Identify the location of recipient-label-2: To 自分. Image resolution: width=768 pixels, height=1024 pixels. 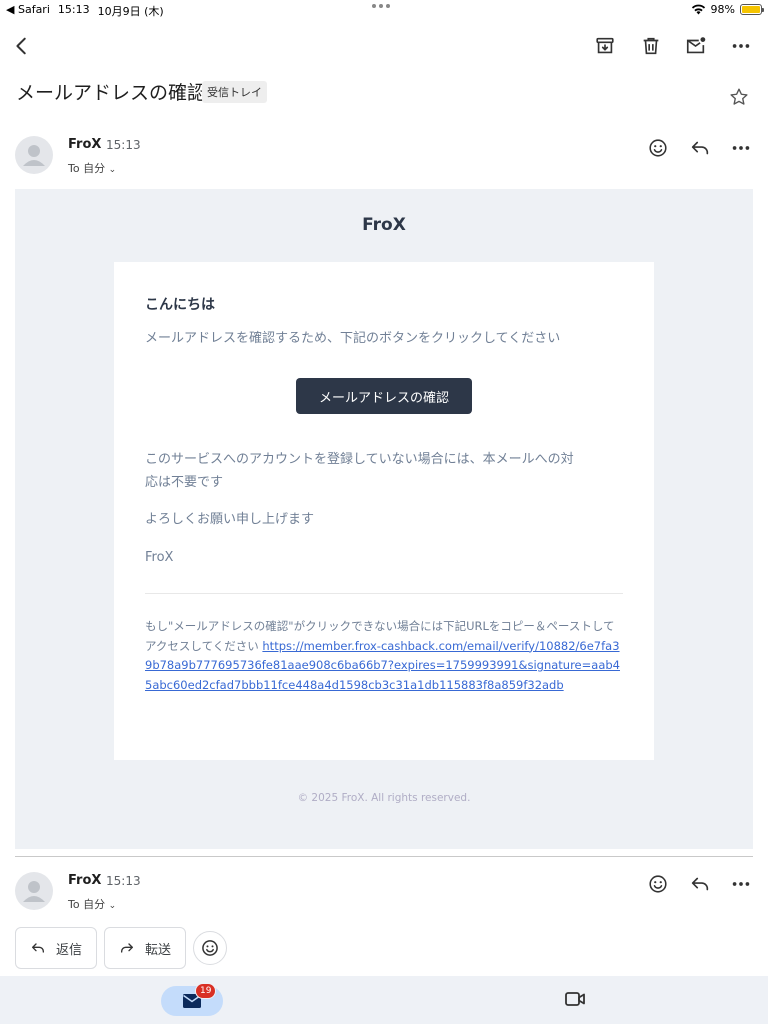
(87, 904).